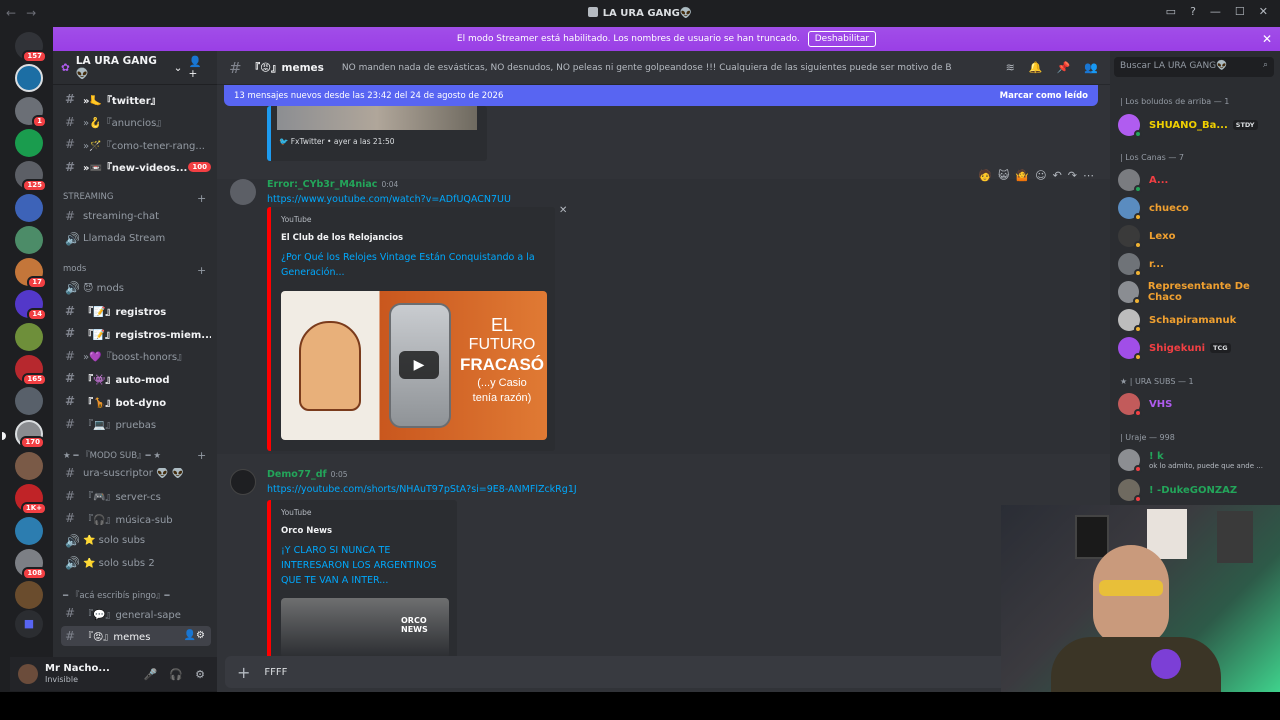 The image size is (1280, 720). What do you see at coordinates (200, 674) in the screenshot?
I see `gear-icon: ⚙` at bounding box center [200, 674].